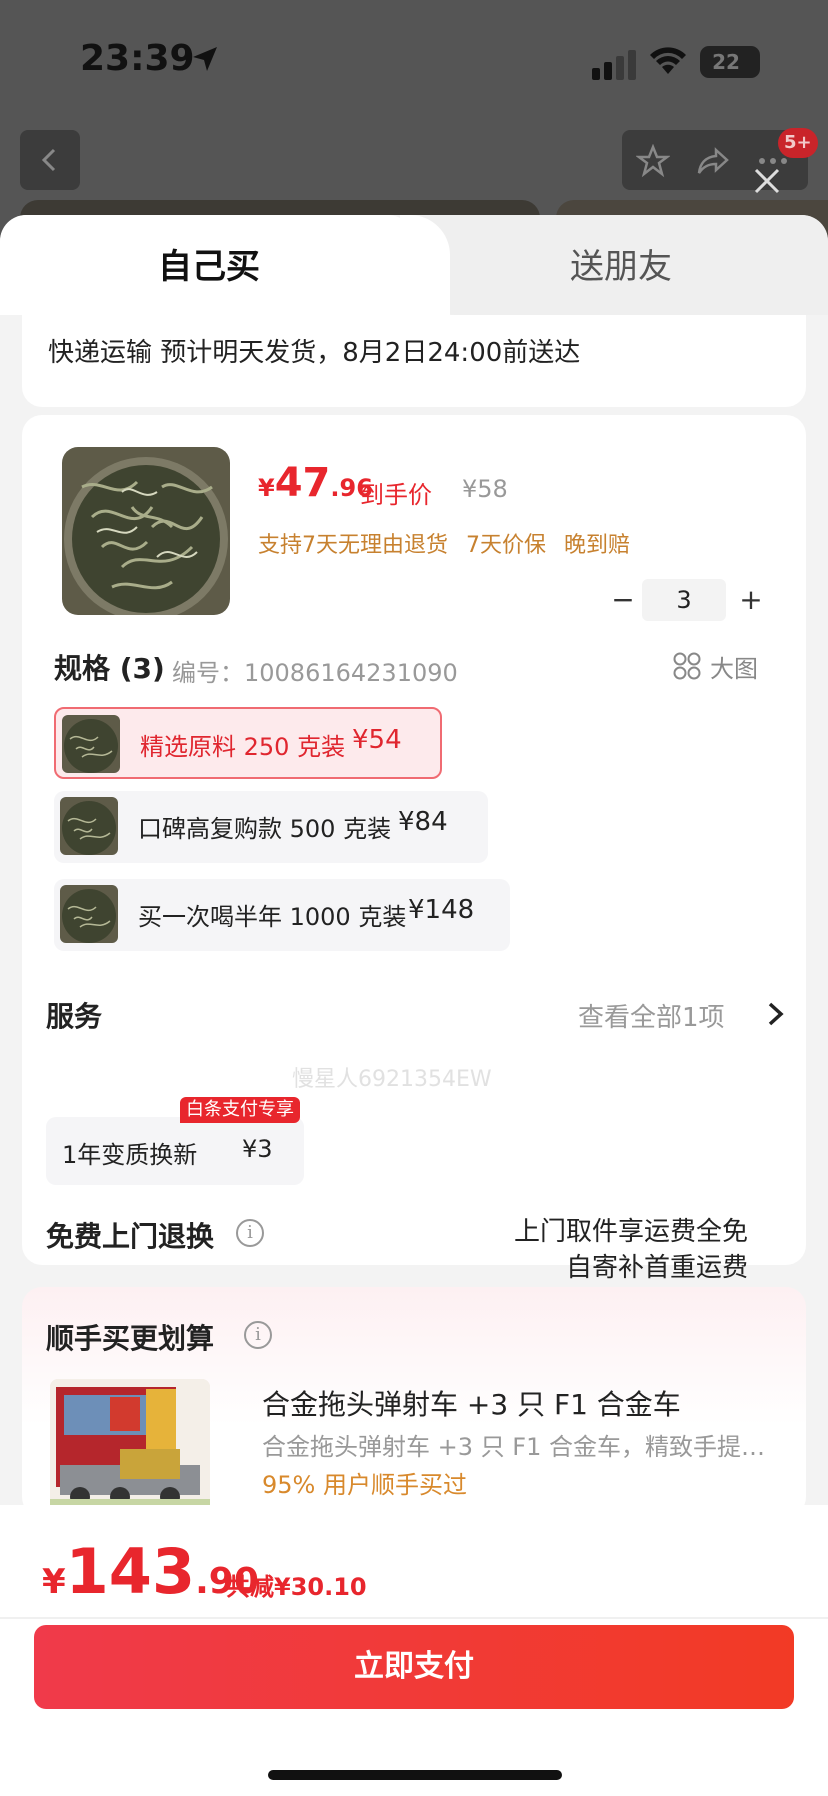  What do you see at coordinates (597, 545) in the screenshot?
I see `guarantee-late-comp: 晚到赔` at bounding box center [597, 545].